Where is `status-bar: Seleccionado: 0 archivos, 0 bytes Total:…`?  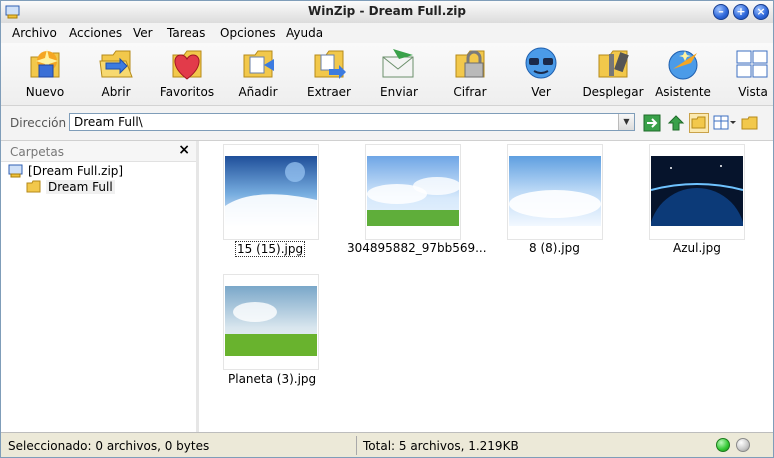
status-bar: Seleccionado: 0 archivos, 0 bytes Total:… is located at coordinates (387, 444).